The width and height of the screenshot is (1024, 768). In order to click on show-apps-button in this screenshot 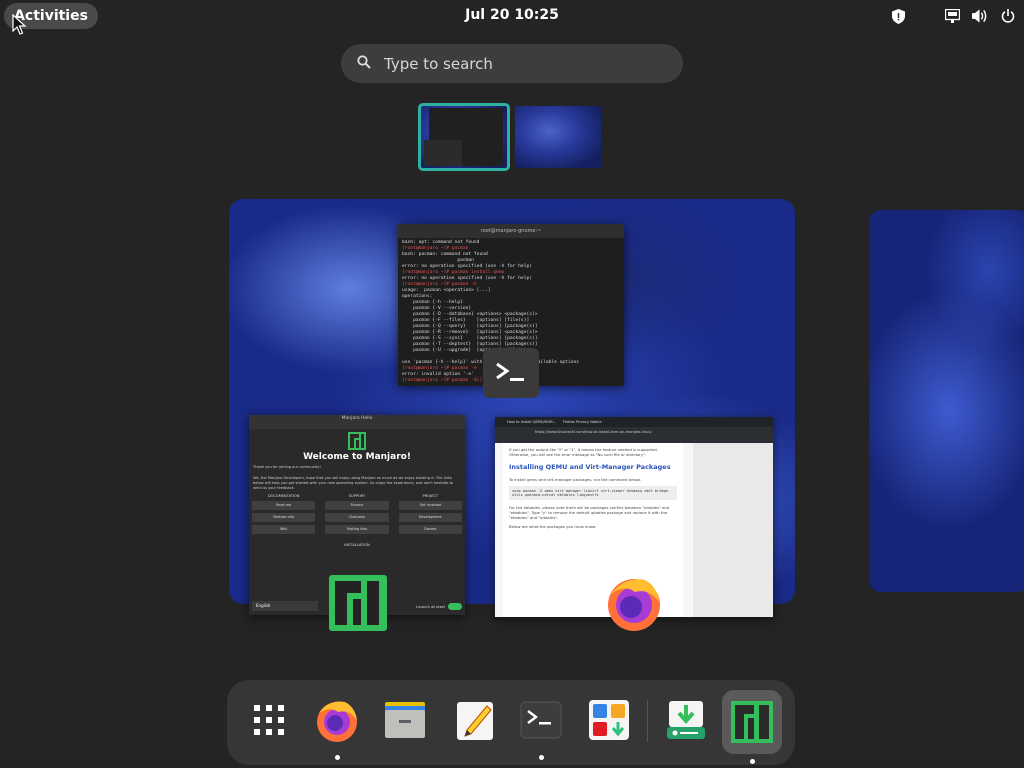, I will do `click(269, 720)`.